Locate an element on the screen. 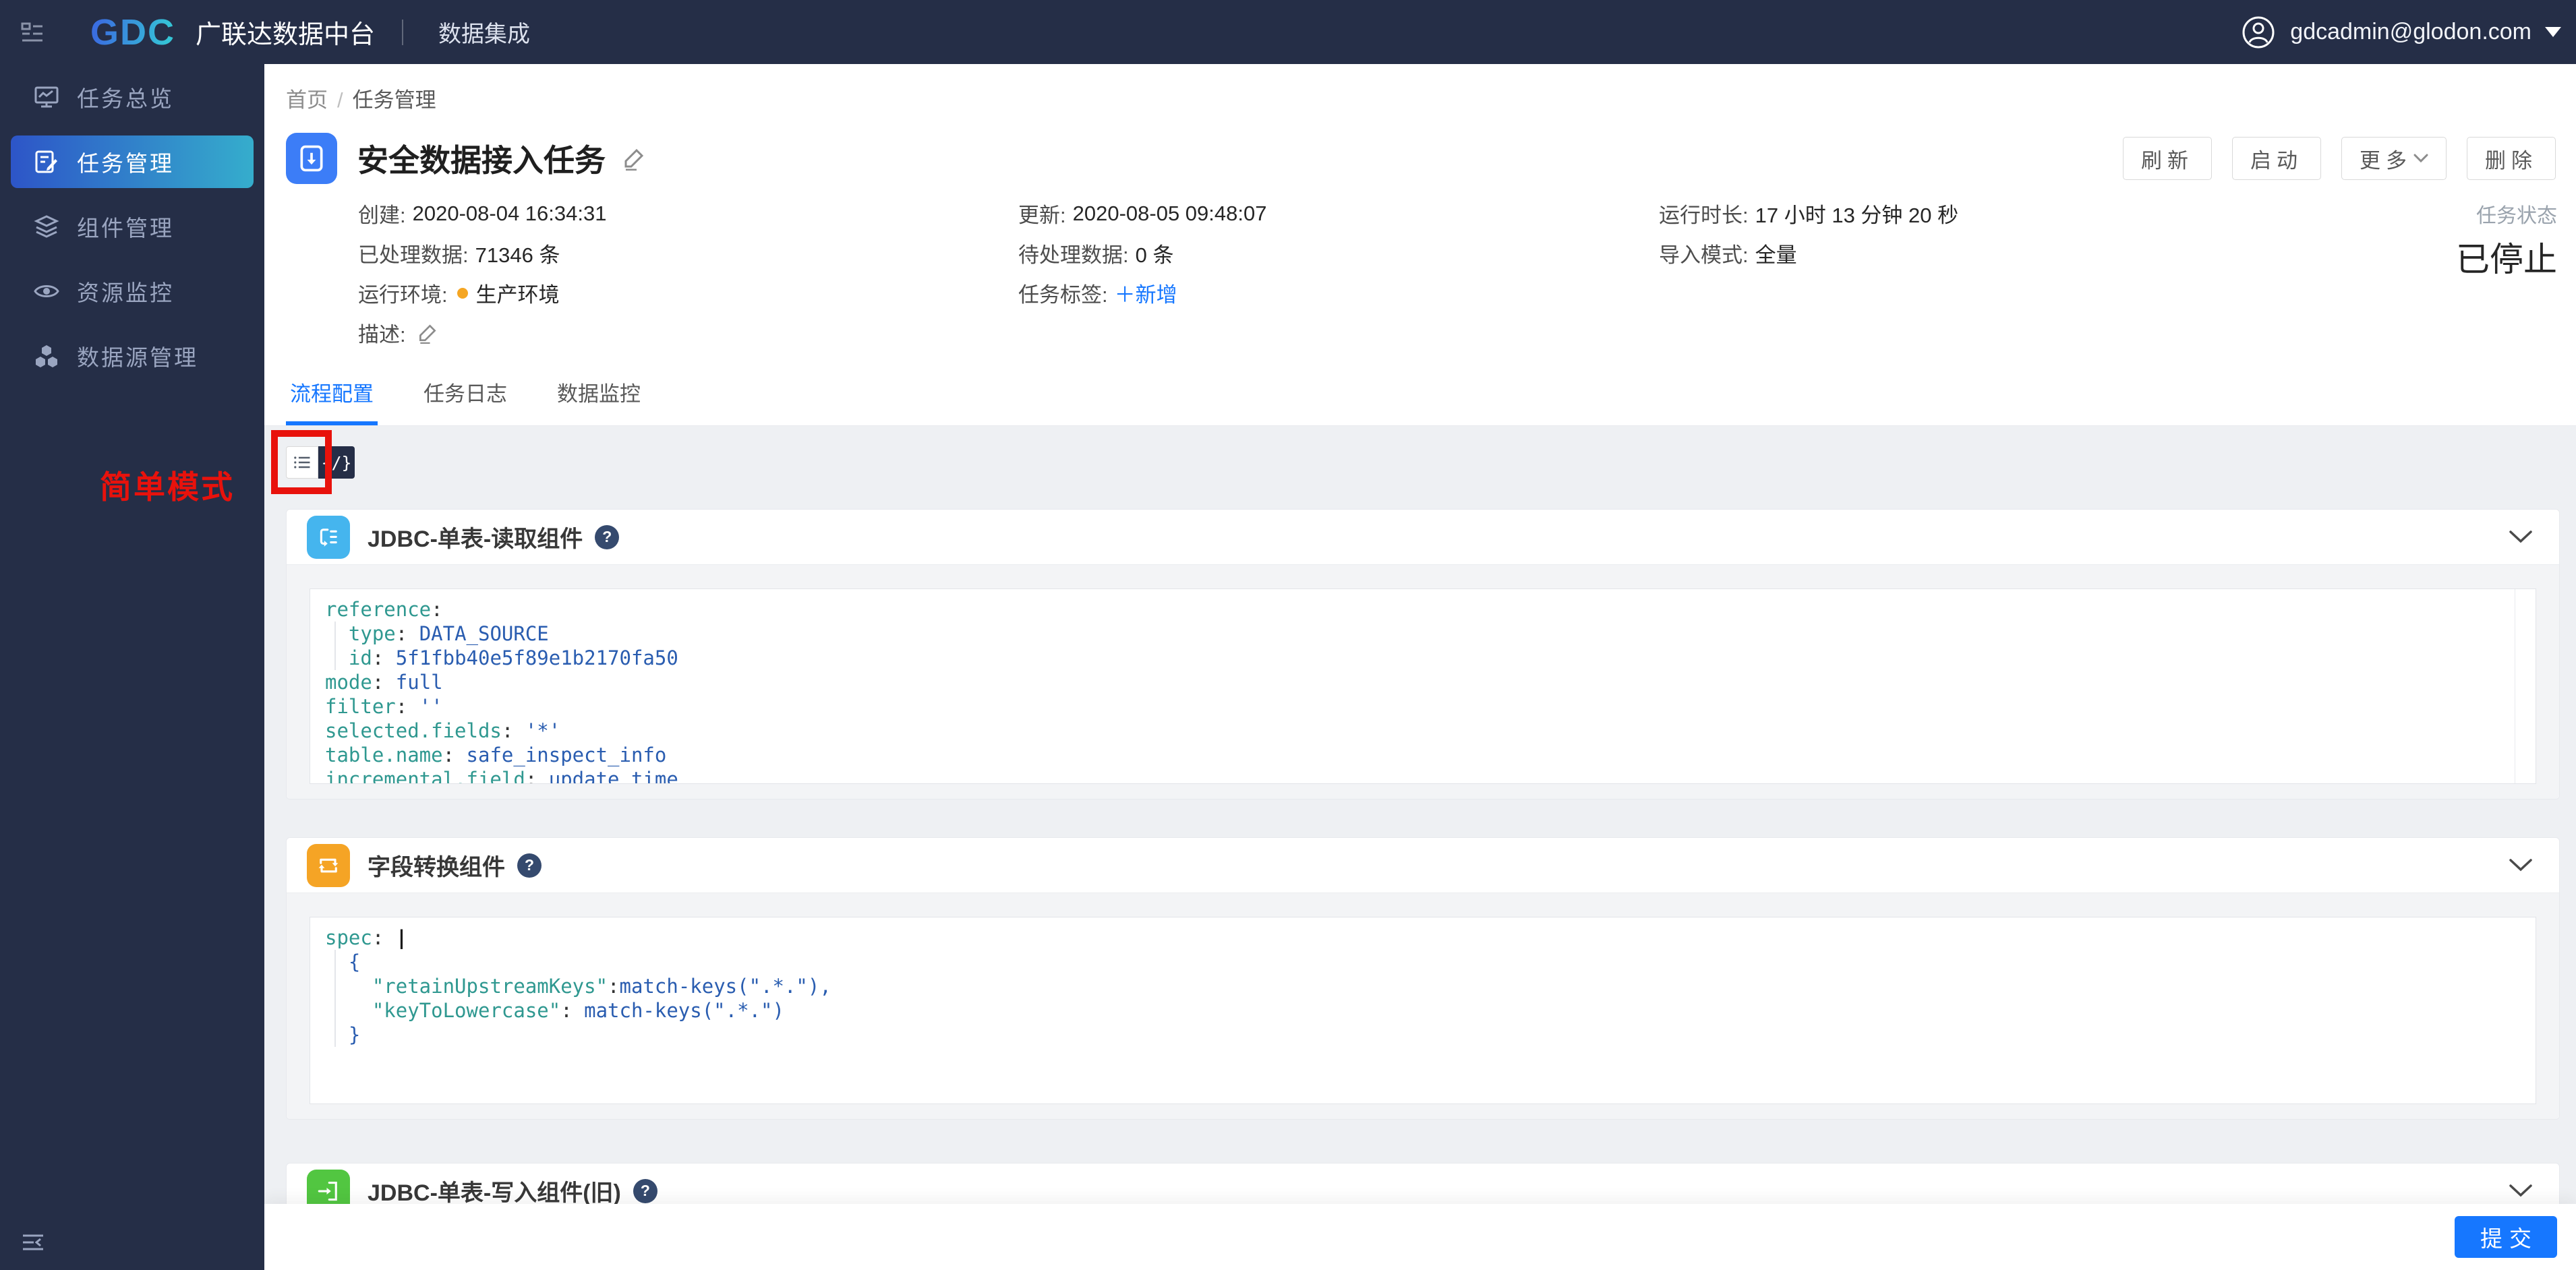 This screenshot has width=2576, height=1270. detail-row-导入模式: 导入模式: 全量 is located at coordinates (1808, 253).